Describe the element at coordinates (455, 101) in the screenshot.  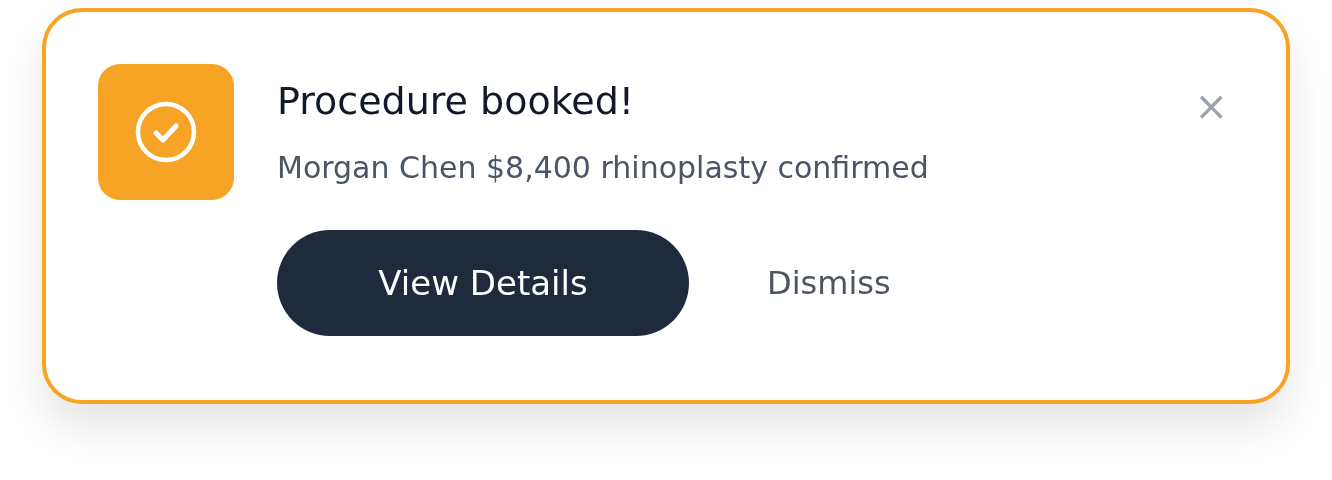
I see `toast-title: Procedure booked!` at that location.